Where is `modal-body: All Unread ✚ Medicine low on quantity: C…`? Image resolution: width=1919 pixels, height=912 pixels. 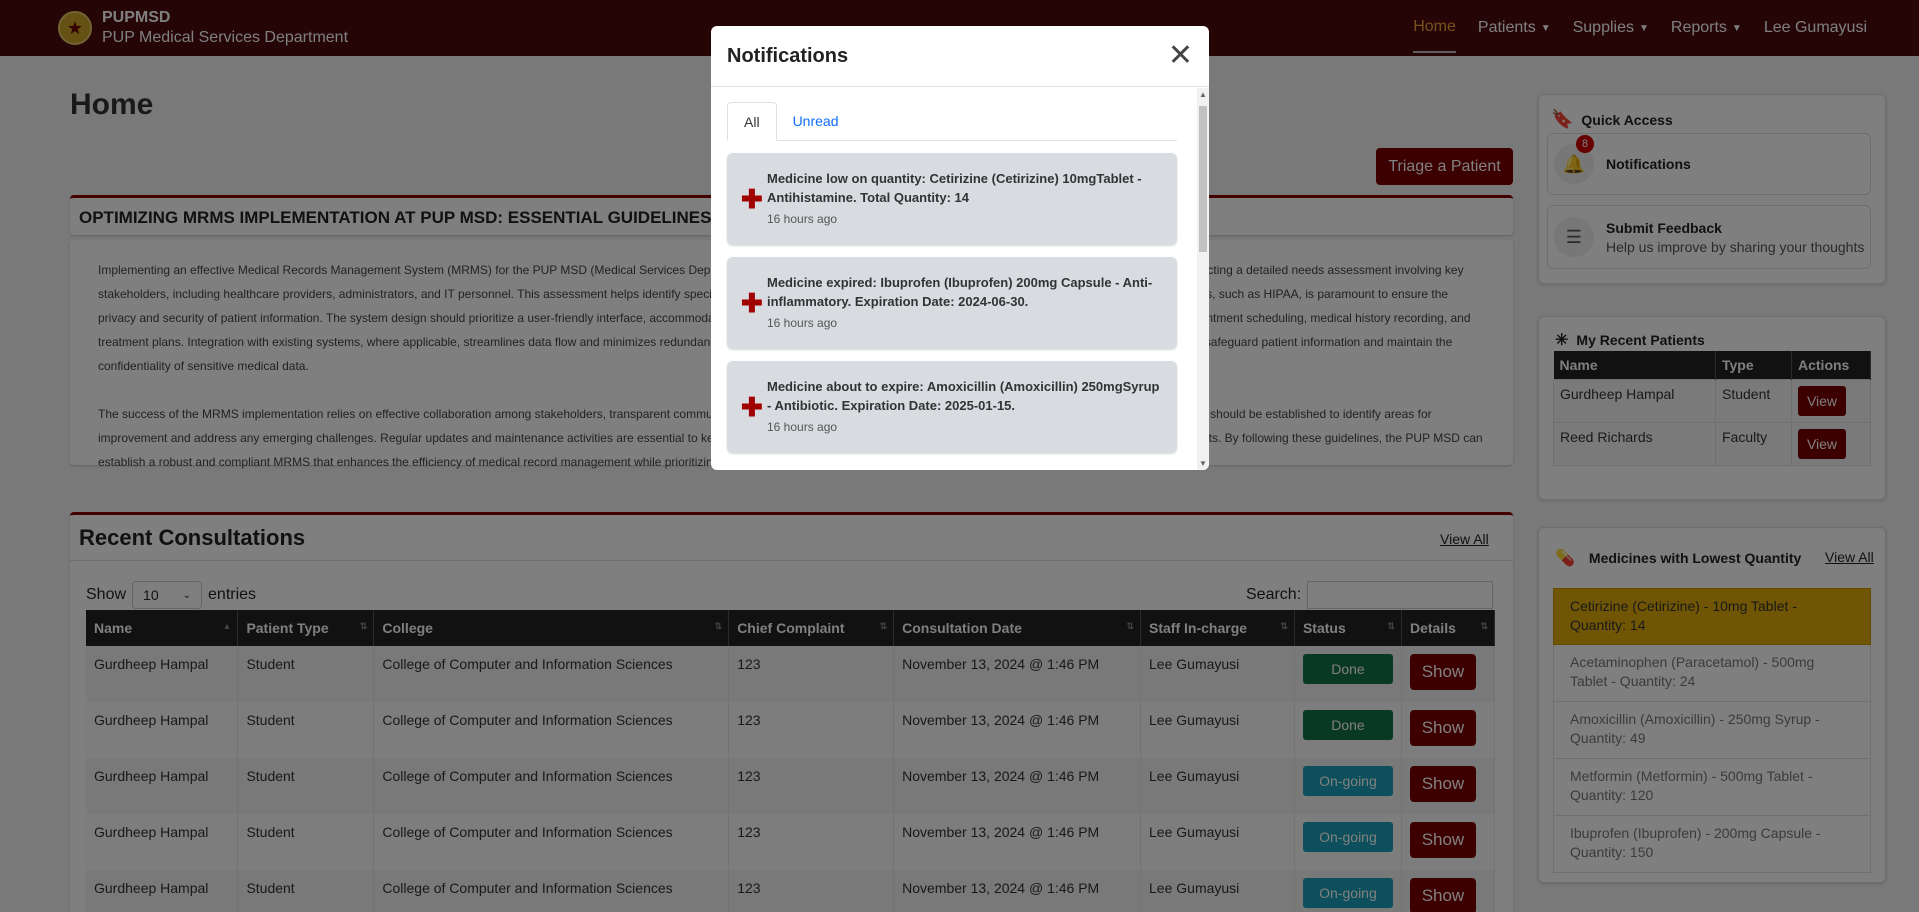
modal-body: All Unread ✚ Medicine low on quantity: C… is located at coordinates (954, 279).